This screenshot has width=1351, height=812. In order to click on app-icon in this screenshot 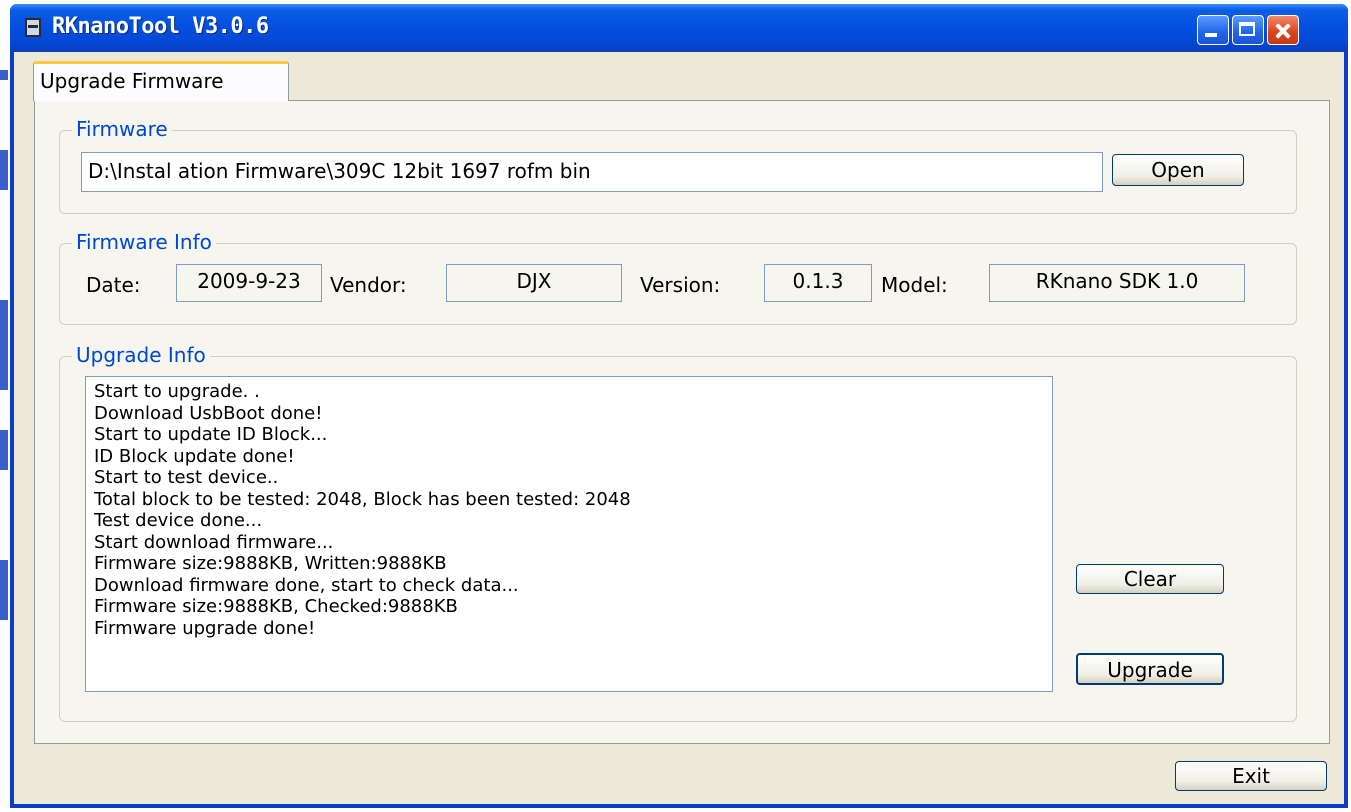, I will do `click(33, 27)`.